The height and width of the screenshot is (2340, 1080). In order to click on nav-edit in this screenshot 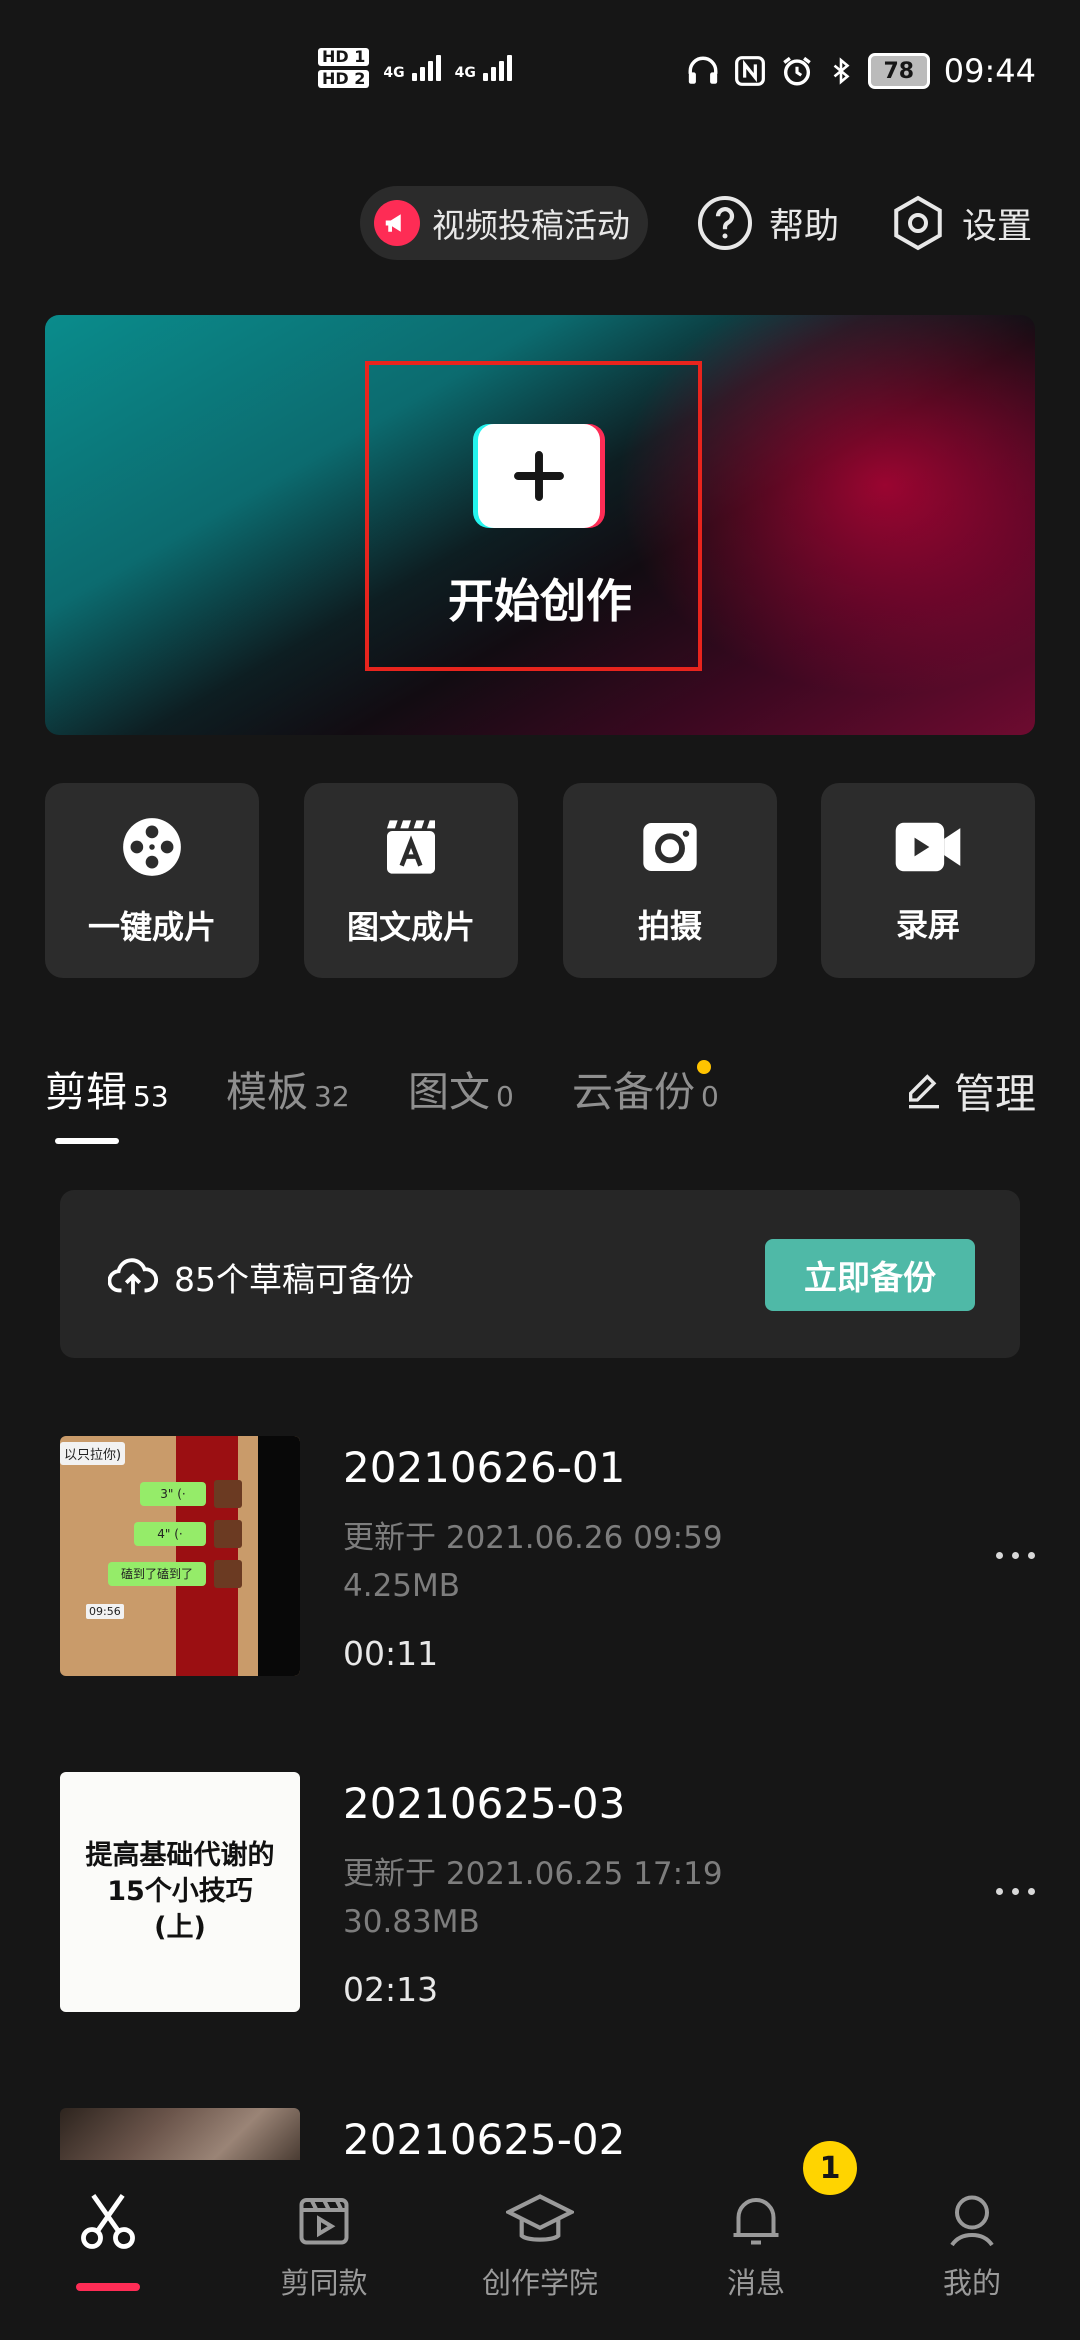, I will do `click(108, 2227)`.